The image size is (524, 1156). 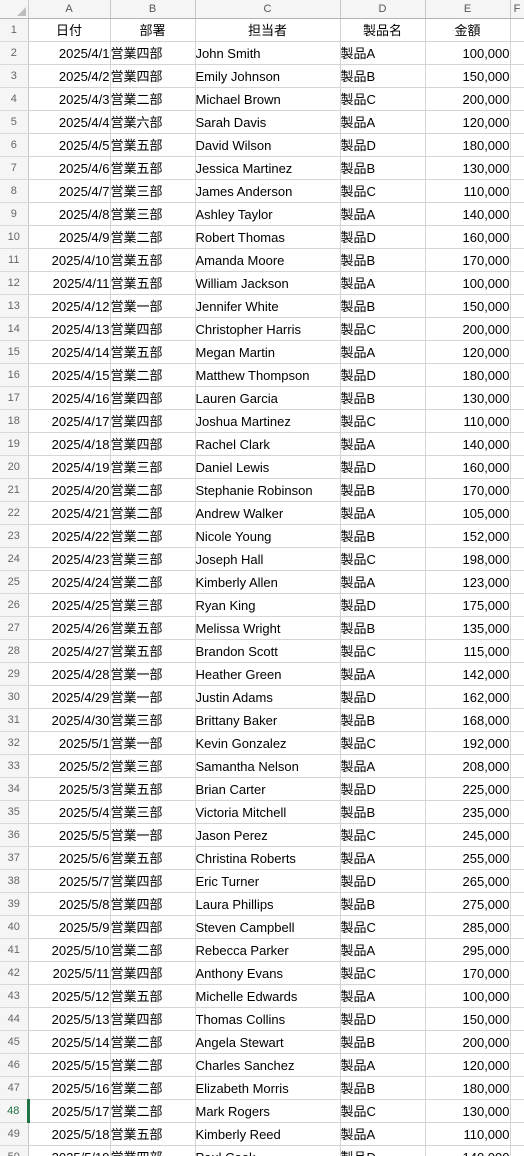 I want to click on amount-cell: 100,000, so click(x=468, y=996).